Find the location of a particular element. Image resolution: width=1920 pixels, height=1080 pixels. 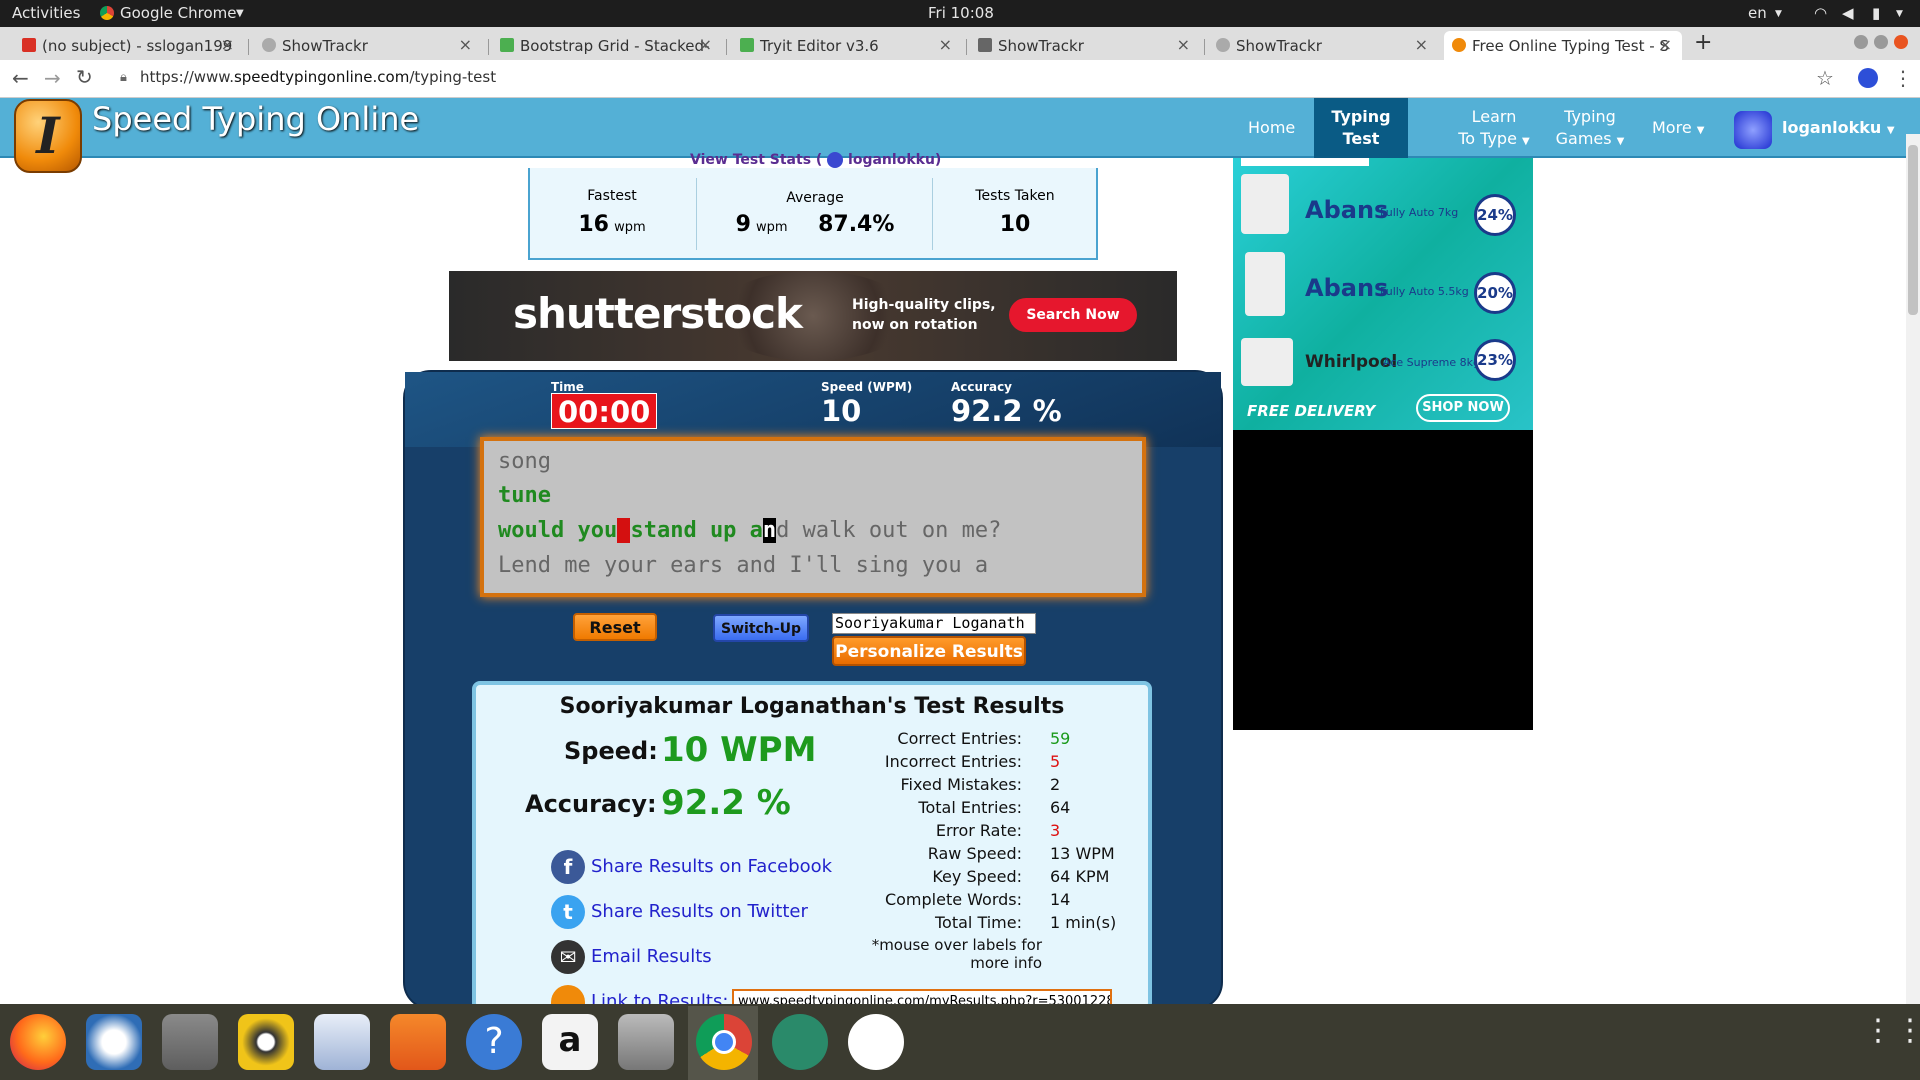

scrollbar-thumb is located at coordinates (1913, 230).